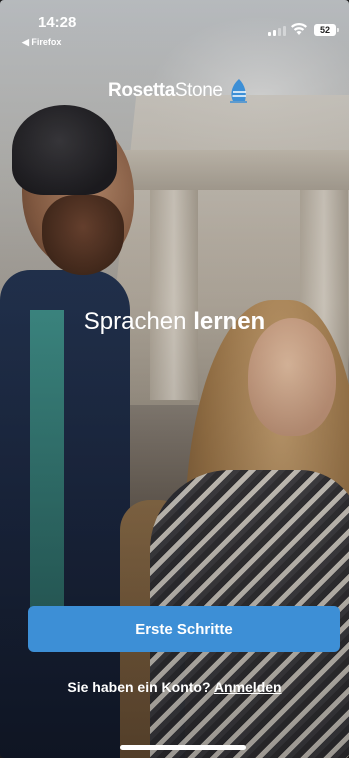 Image resolution: width=349 pixels, height=758 pixels. I want to click on wifi-icon, so click(299, 28).